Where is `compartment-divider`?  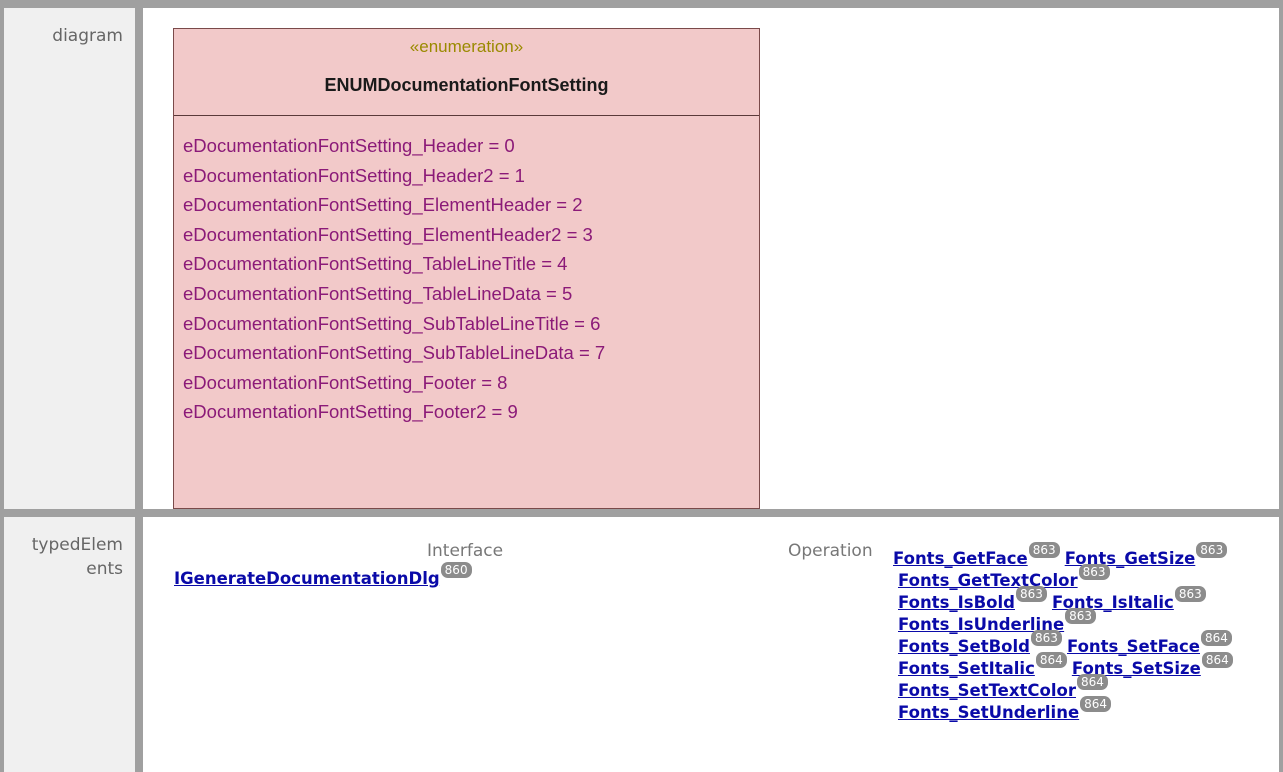
compartment-divider is located at coordinates (466, 115).